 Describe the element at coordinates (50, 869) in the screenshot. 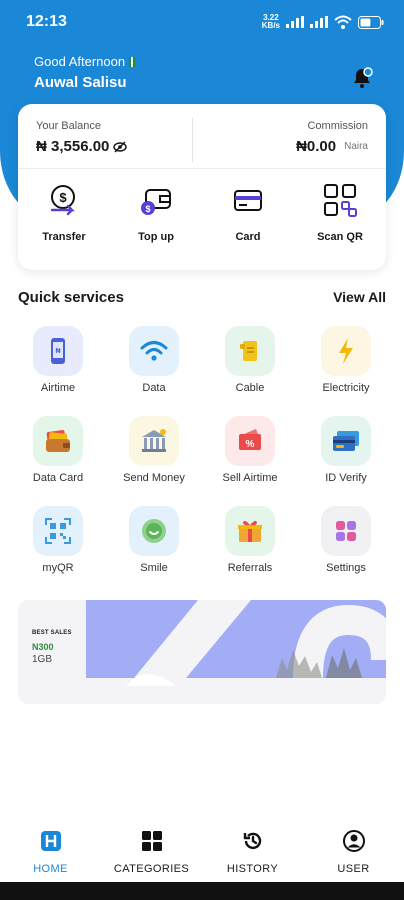

I see `nav-label: HOME` at that location.